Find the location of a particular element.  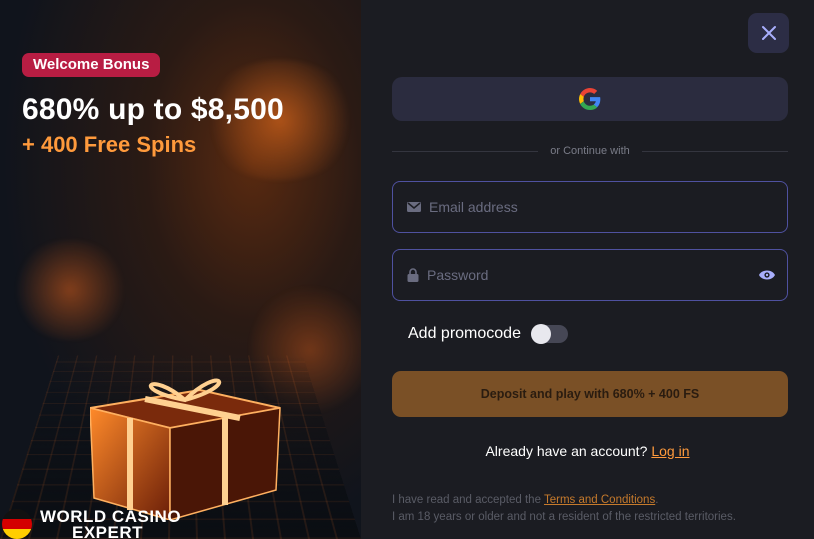

welcome-bonus-badge: Welcome Bonus is located at coordinates (91, 65).